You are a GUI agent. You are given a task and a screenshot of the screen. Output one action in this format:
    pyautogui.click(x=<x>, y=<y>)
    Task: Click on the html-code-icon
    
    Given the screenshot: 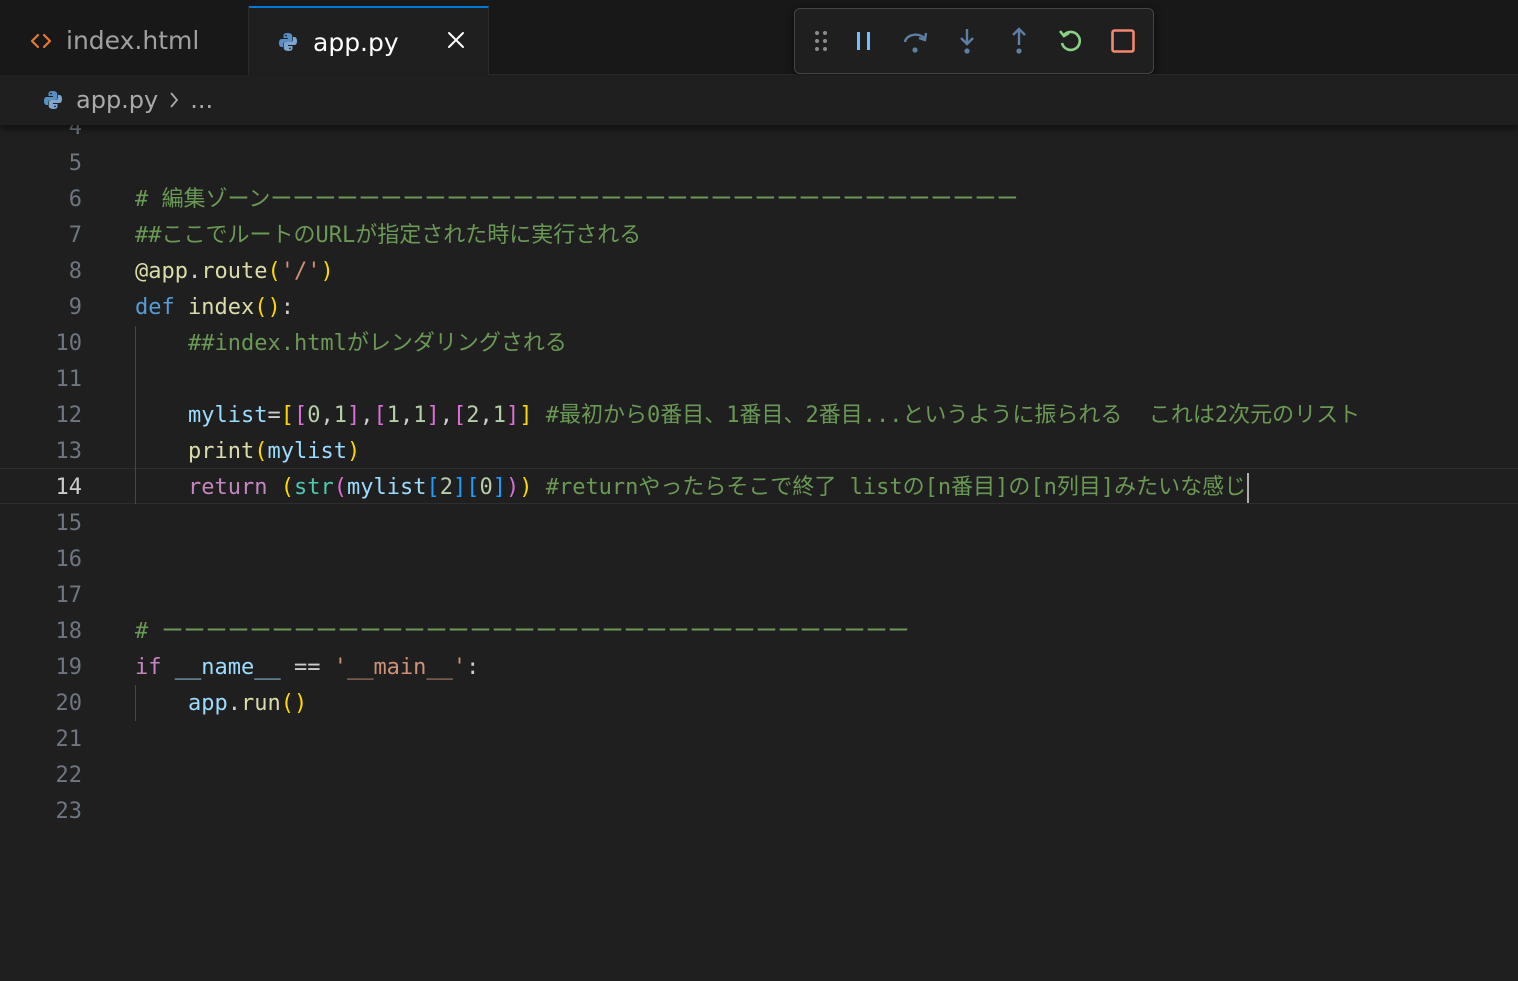 What is the action you would take?
    pyautogui.click(x=41, y=41)
    